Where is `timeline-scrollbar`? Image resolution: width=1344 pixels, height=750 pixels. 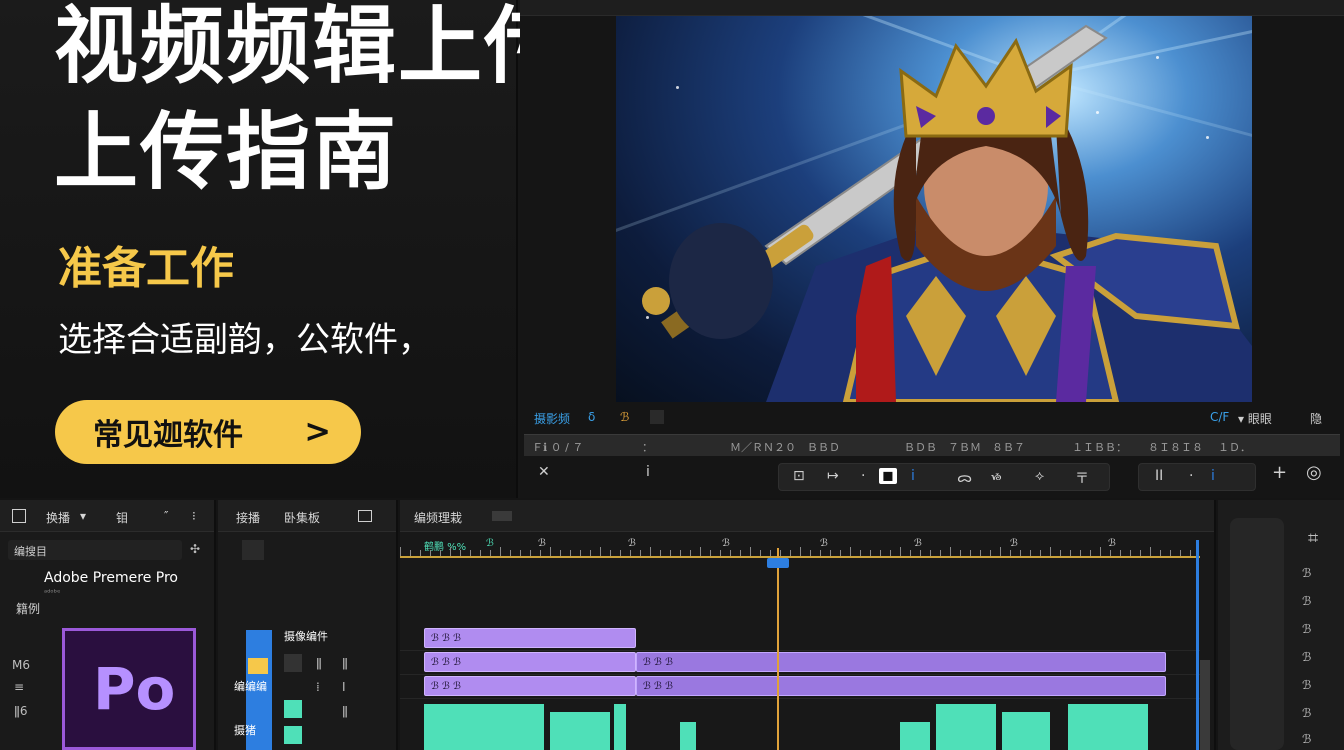 timeline-scrollbar is located at coordinates (1205, 705).